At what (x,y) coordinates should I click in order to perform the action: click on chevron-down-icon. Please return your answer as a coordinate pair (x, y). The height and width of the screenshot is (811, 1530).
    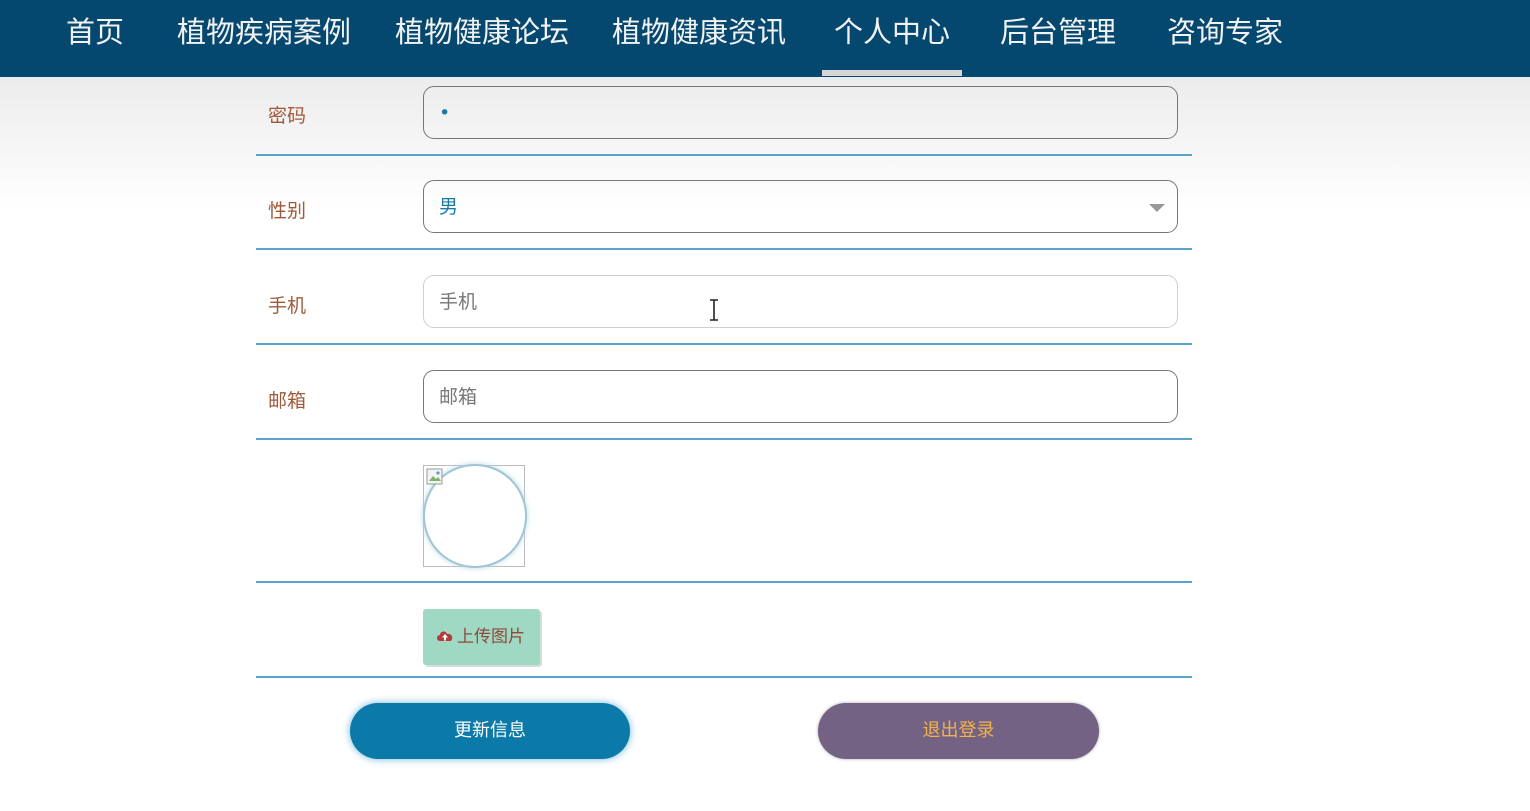
    Looking at the image, I should click on (1157, 208).